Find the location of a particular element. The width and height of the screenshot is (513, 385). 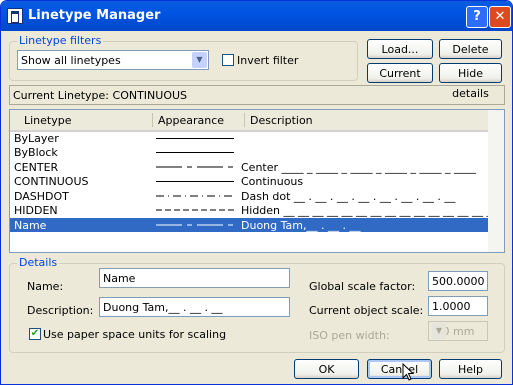

description-label: Description: is located at coordinates (60, 310).